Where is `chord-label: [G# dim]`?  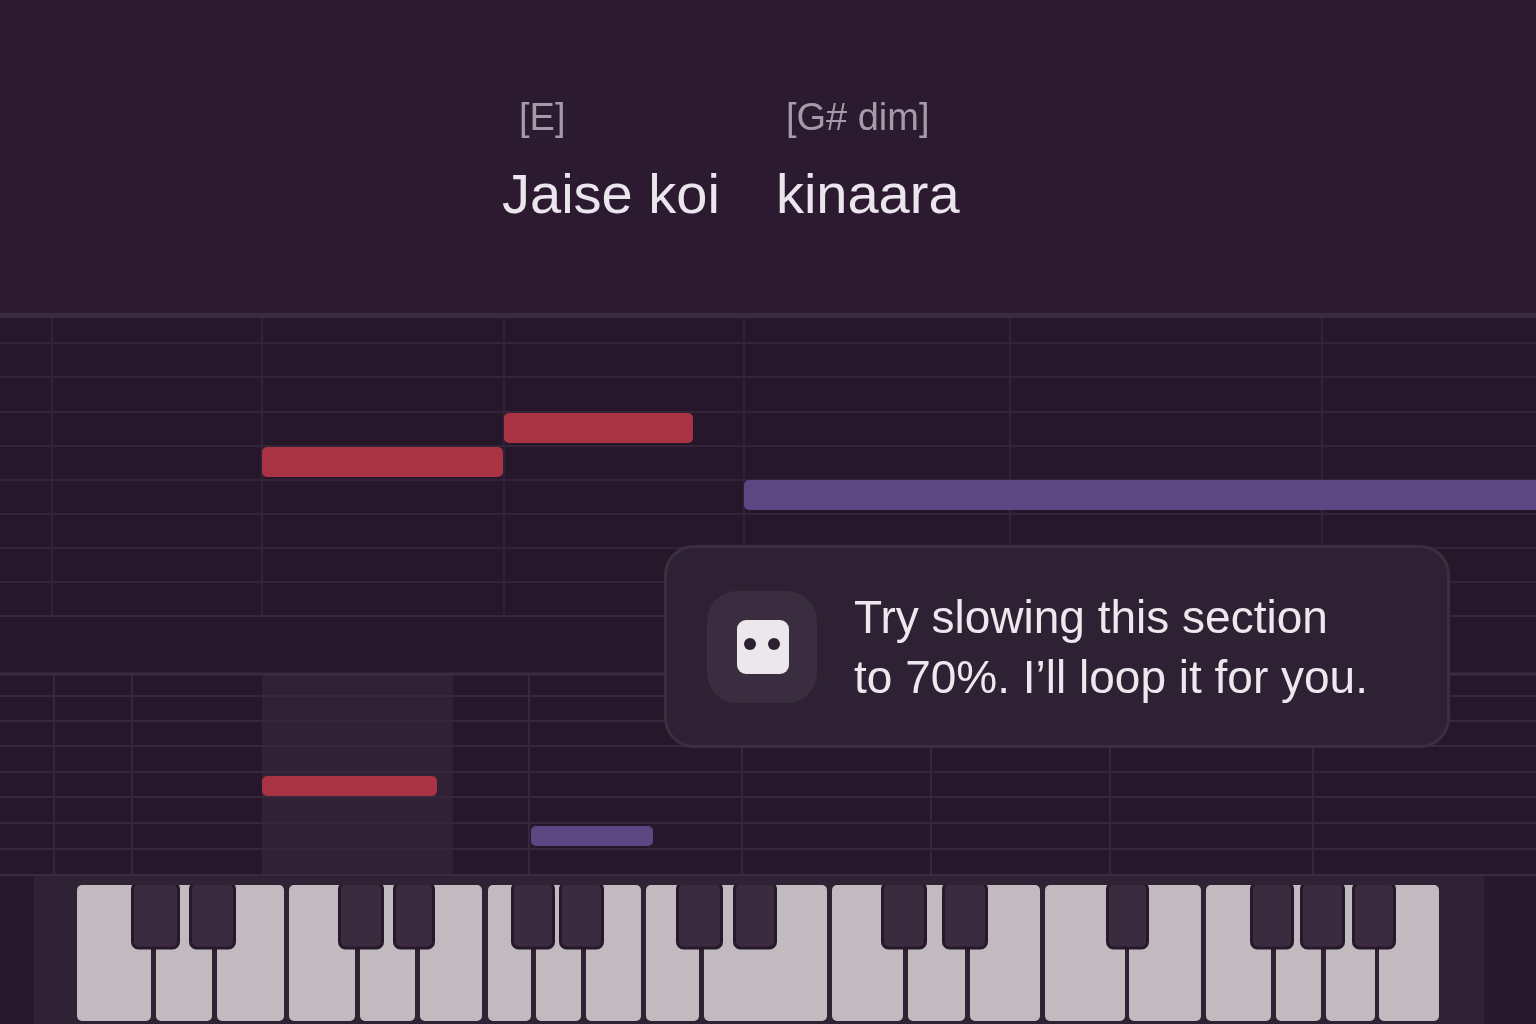
chord-label: [G# dim] is located at coordinates (857, 117).